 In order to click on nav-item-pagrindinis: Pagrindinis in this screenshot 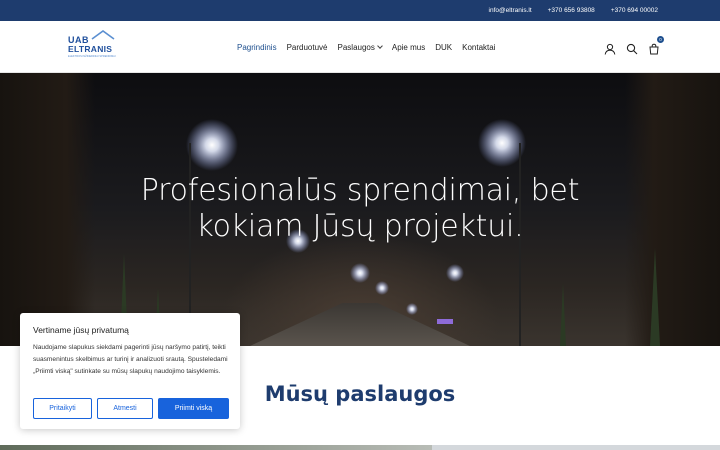, I will do `click(257, 47)`.